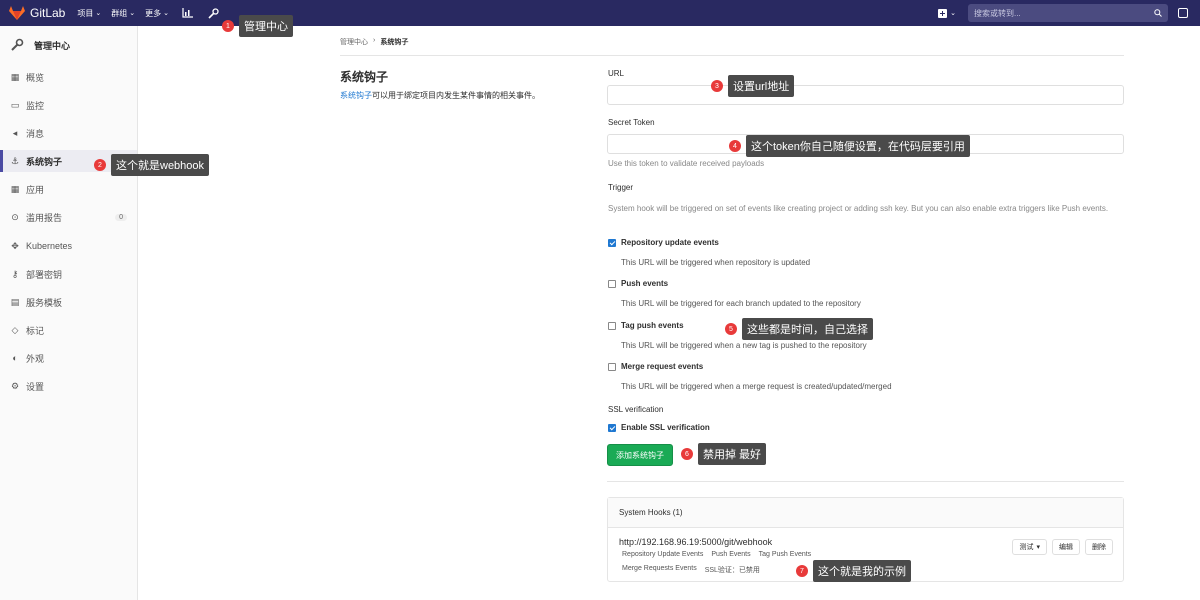 The width and height of the screenshot is (1200, 600). Describe the element at coordinates (636, 409) in the screenshot. I see `ssl-verification-label: SSL verification` at that location.